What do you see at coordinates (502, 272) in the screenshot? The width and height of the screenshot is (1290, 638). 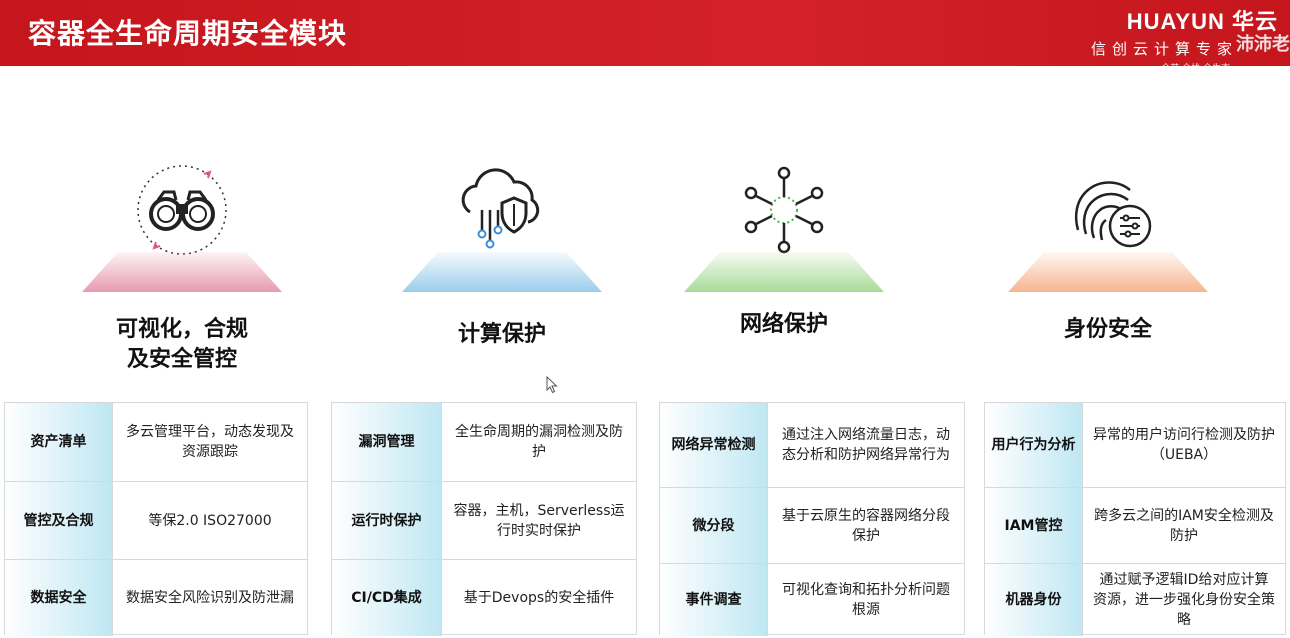 I see `stage-blue` at bounding box center [502, 272].